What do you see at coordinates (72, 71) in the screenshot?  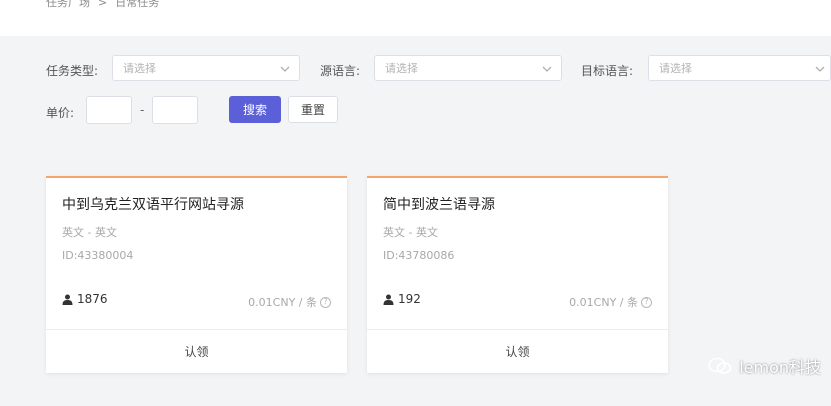 I see `task-type-label: 任务类型:` at bounding box center [72, 71].